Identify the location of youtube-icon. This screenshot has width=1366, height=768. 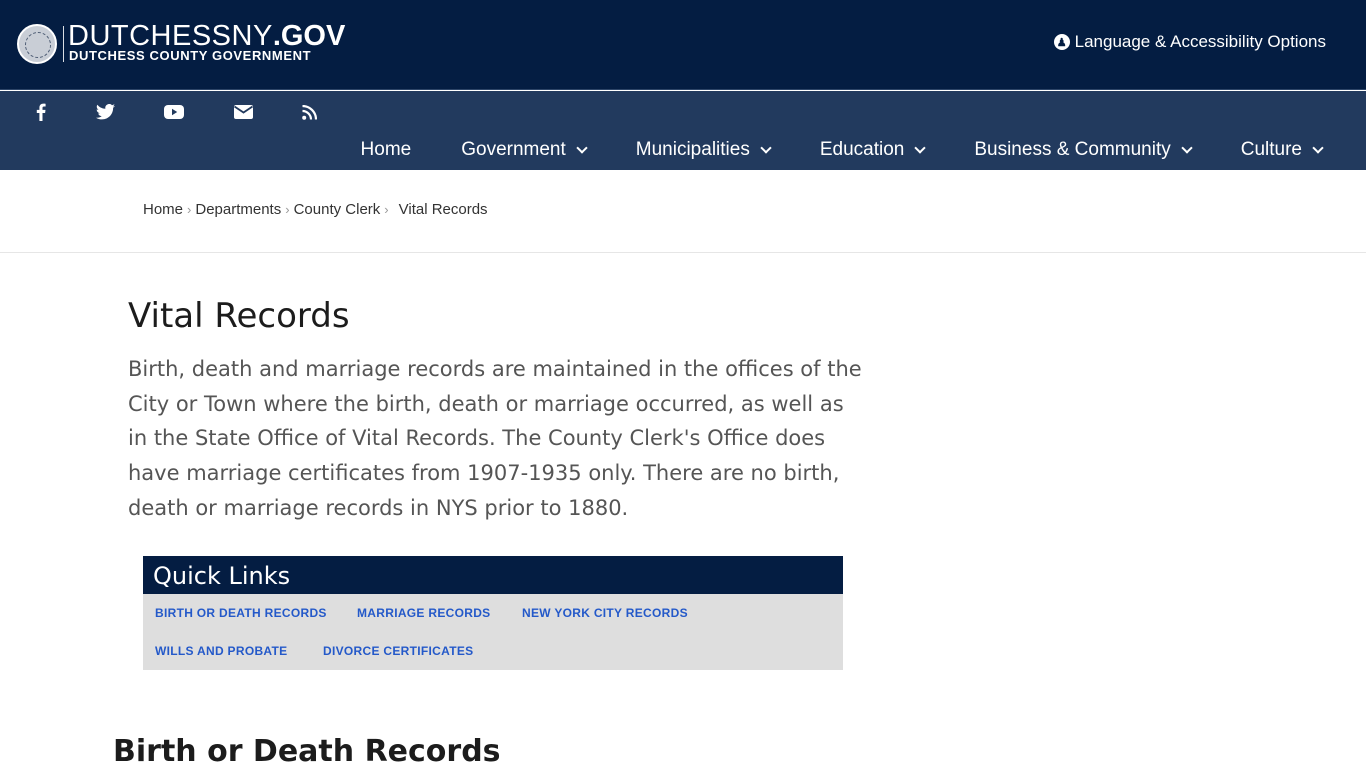
(174, 112).